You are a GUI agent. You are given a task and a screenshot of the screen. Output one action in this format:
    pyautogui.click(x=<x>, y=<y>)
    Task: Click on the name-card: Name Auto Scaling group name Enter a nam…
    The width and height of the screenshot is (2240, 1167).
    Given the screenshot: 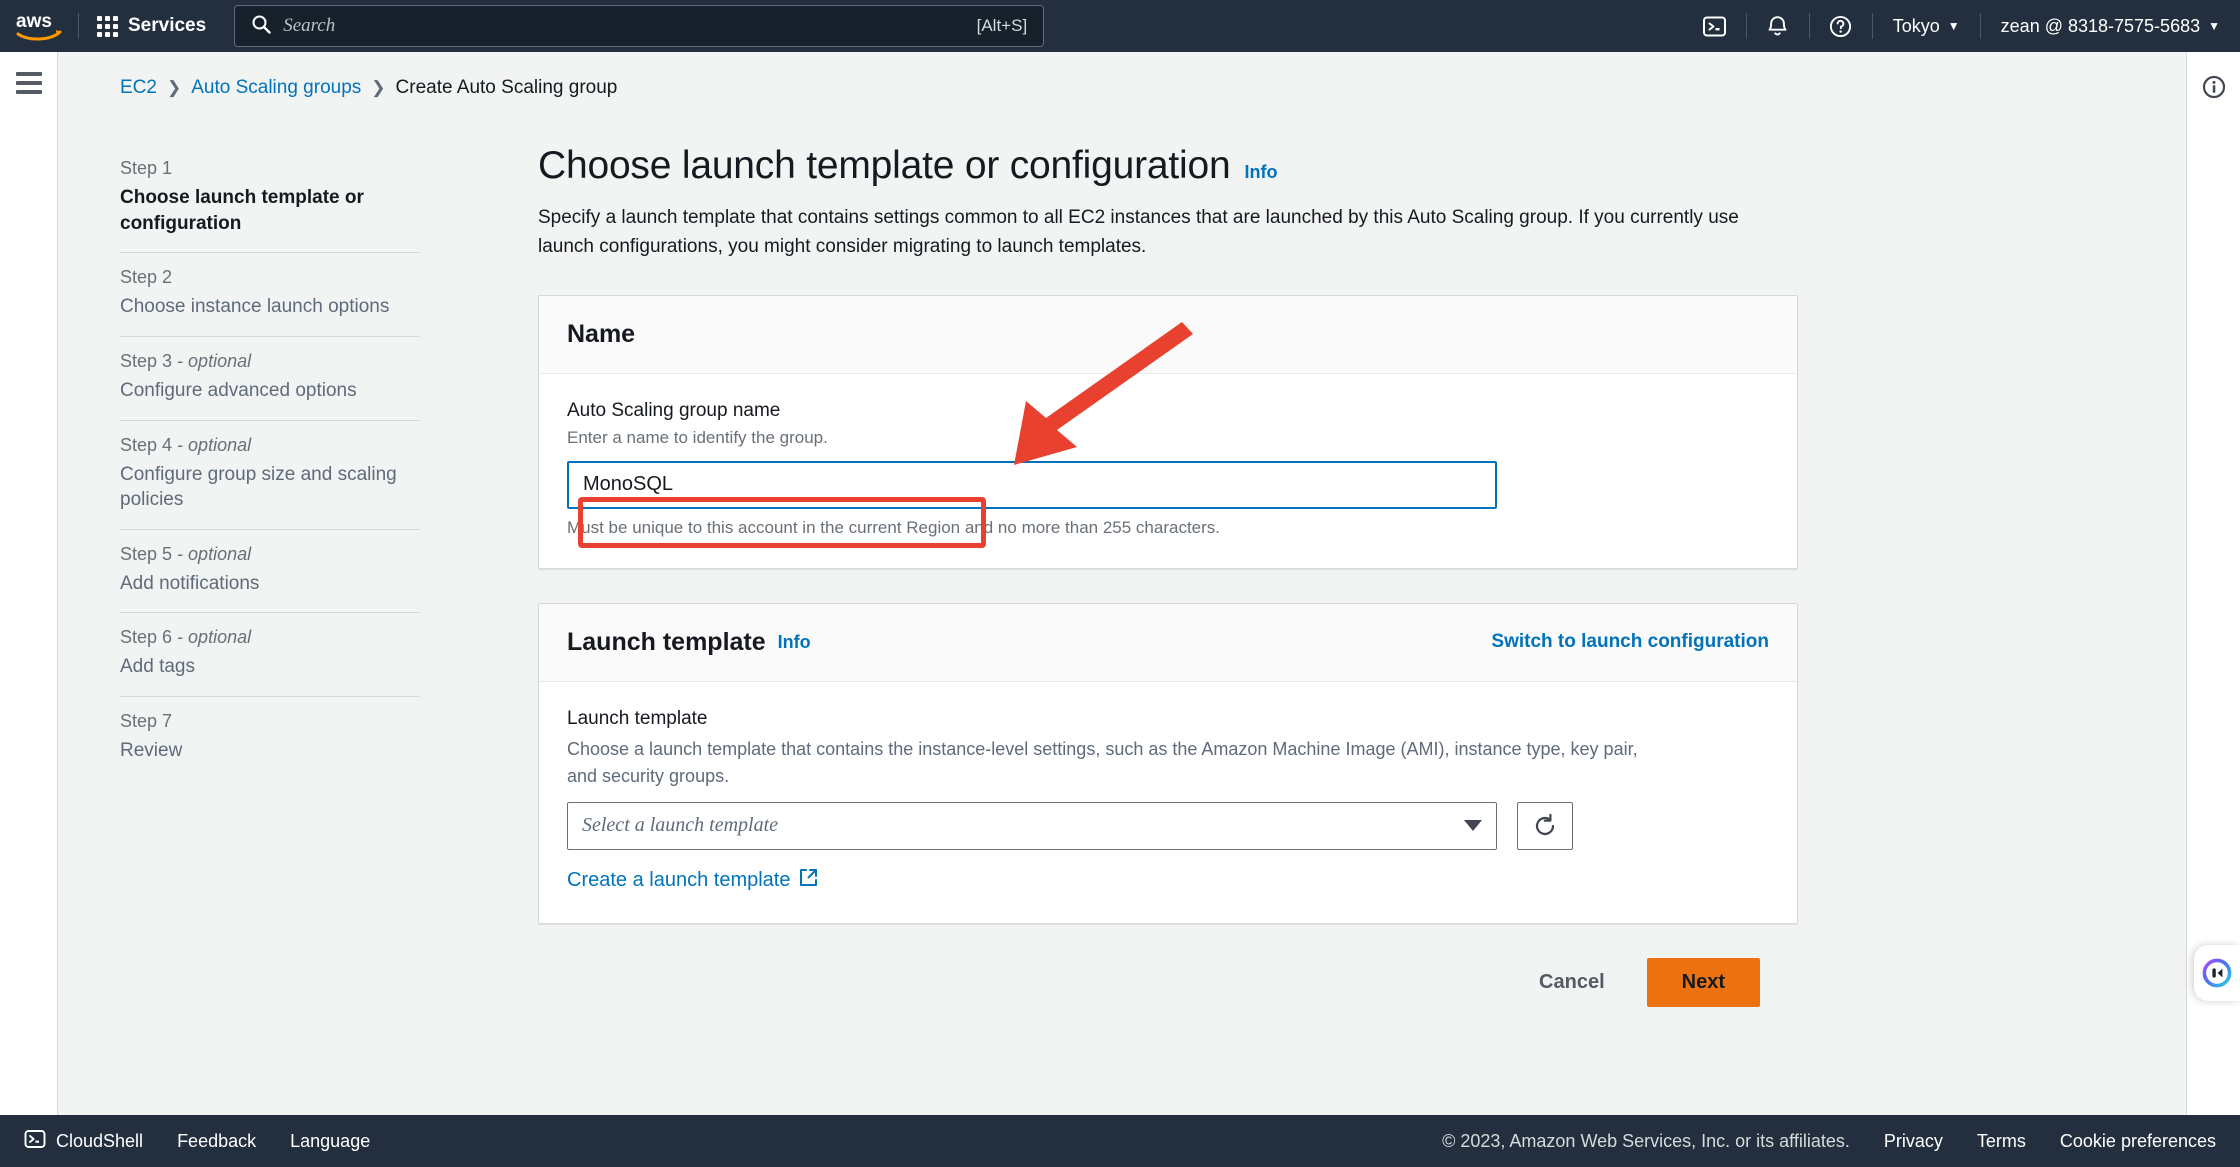 What is the action you would take?
    pyautogui.click(x=1168, y=432)
    